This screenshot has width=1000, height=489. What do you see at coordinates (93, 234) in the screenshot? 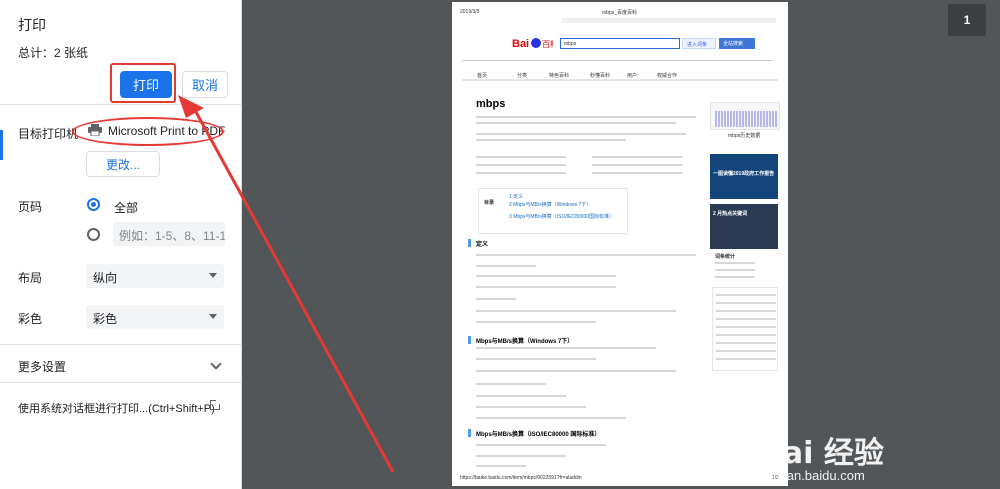
I see `pages-custom-radio` at bounding box center [93, 234].